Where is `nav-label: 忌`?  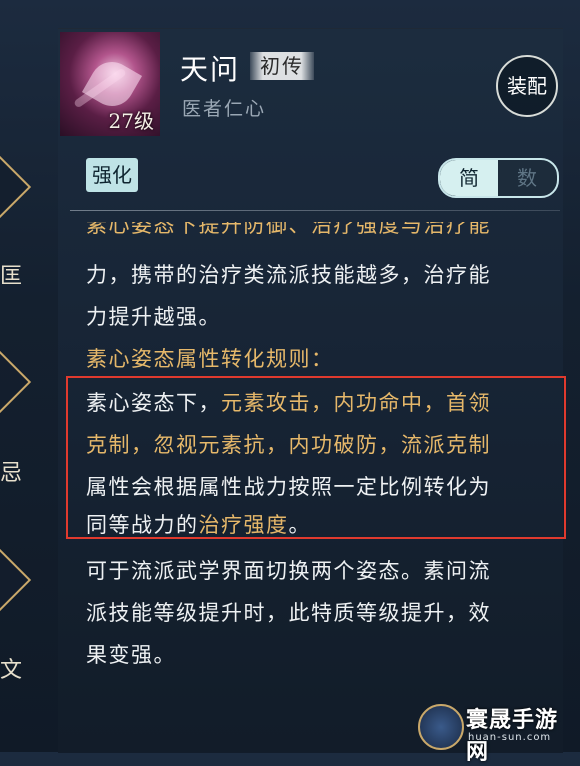
nav-label: 忌 is located at coordinates (11, 471).